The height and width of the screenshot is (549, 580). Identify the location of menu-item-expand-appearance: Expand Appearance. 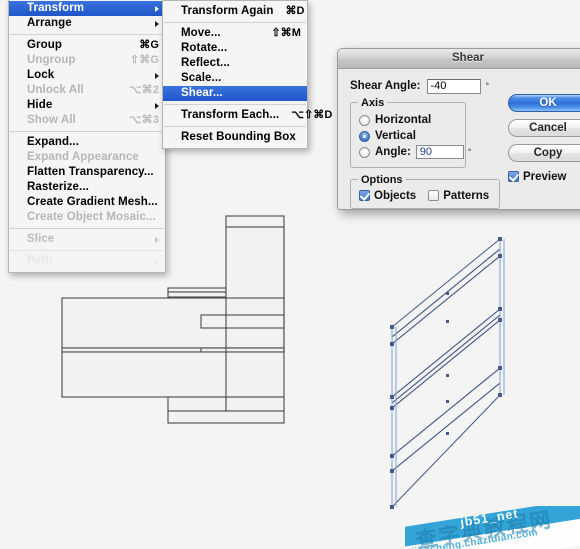
(83, 157).